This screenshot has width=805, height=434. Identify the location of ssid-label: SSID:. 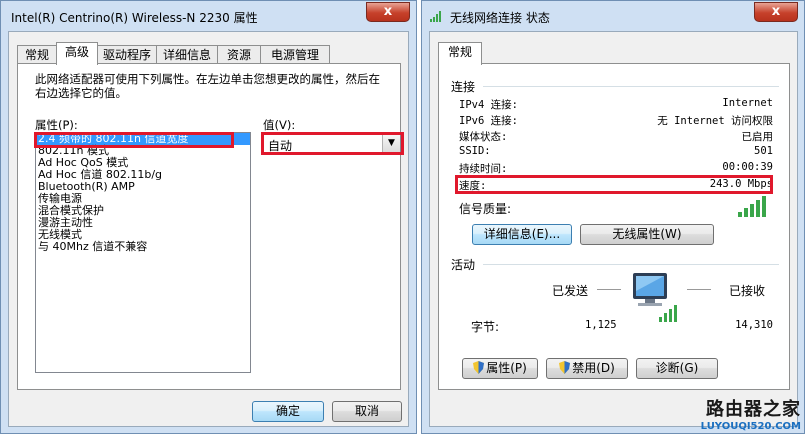
(475, 151).